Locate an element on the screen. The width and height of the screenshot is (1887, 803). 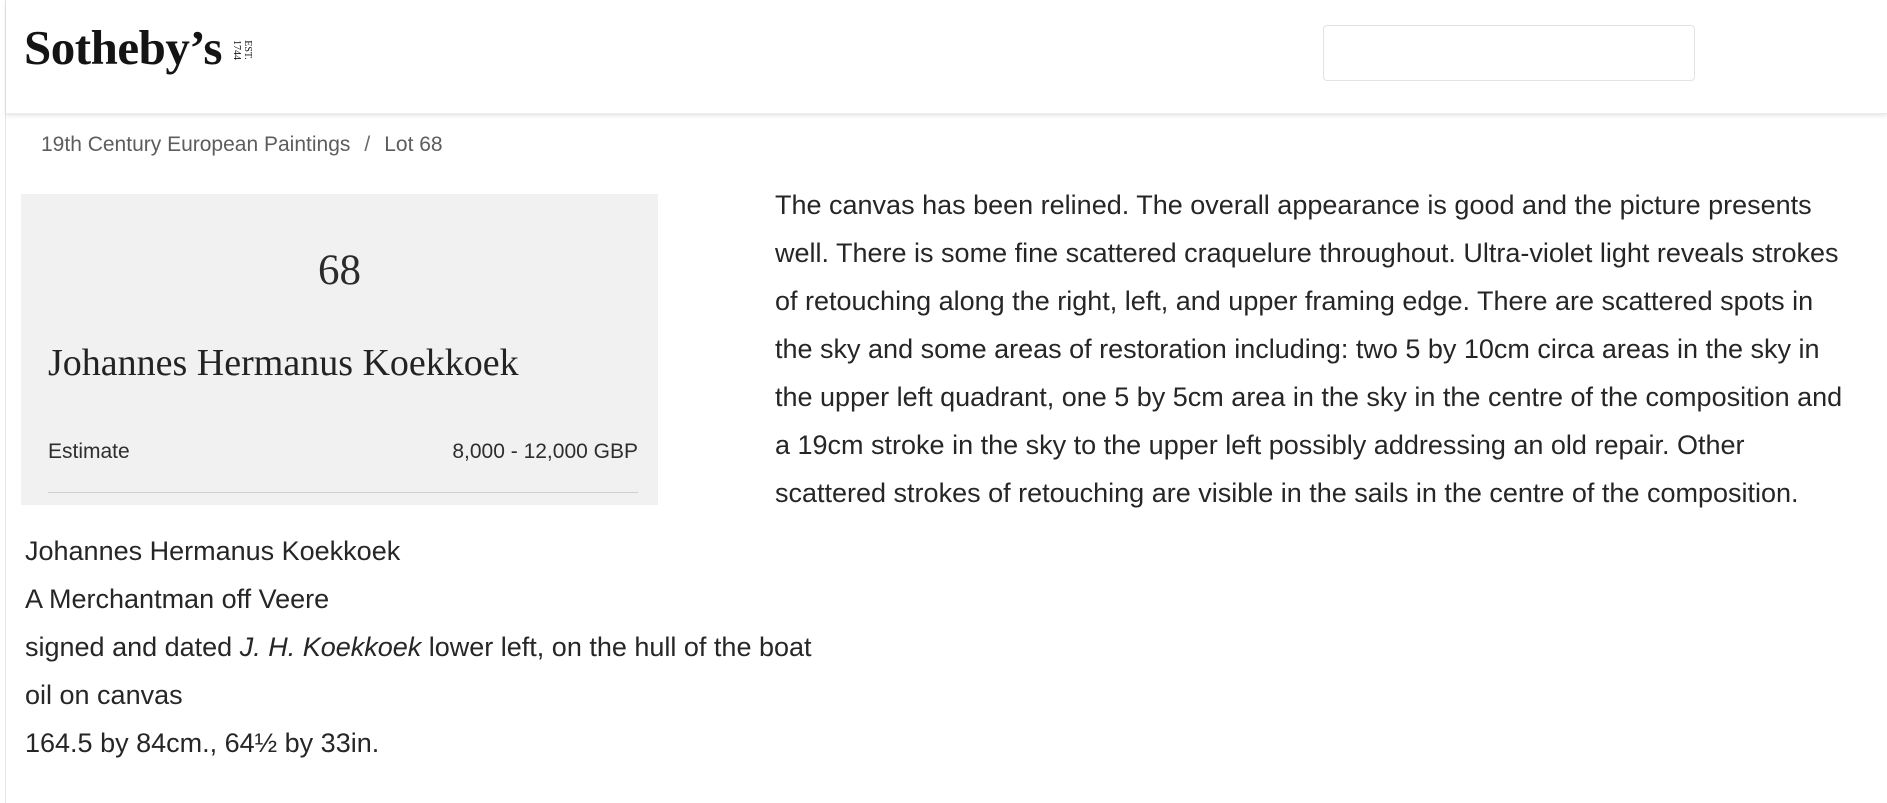
sothebys-logo: Sotheby’s EST. 1744 is located at coordinates (139, 48).